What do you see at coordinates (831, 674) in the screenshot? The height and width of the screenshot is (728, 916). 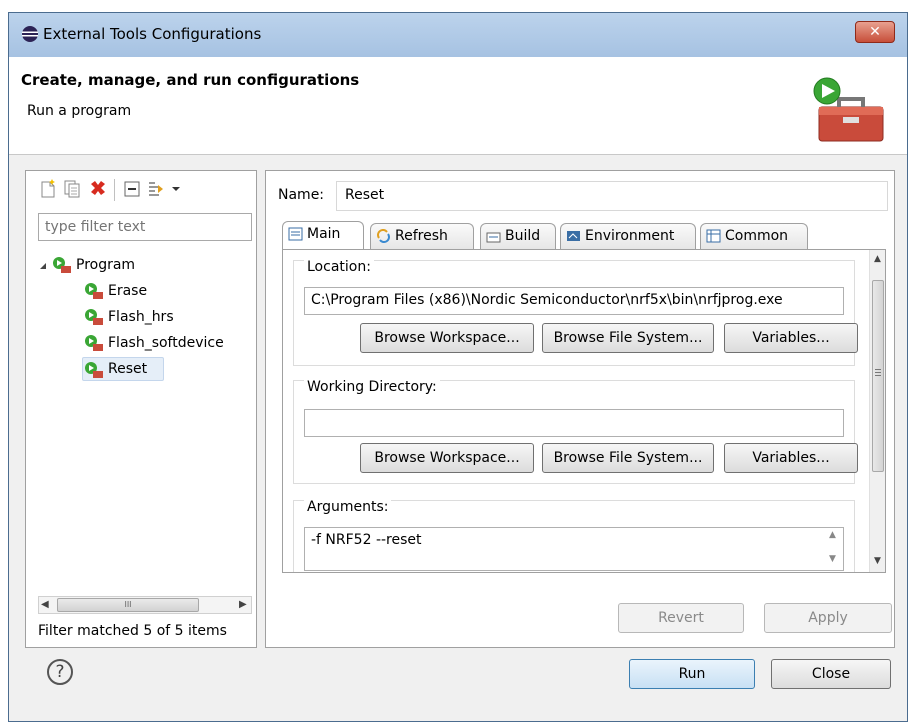 I see `close-button: Close` at bounding box center [831, 674].